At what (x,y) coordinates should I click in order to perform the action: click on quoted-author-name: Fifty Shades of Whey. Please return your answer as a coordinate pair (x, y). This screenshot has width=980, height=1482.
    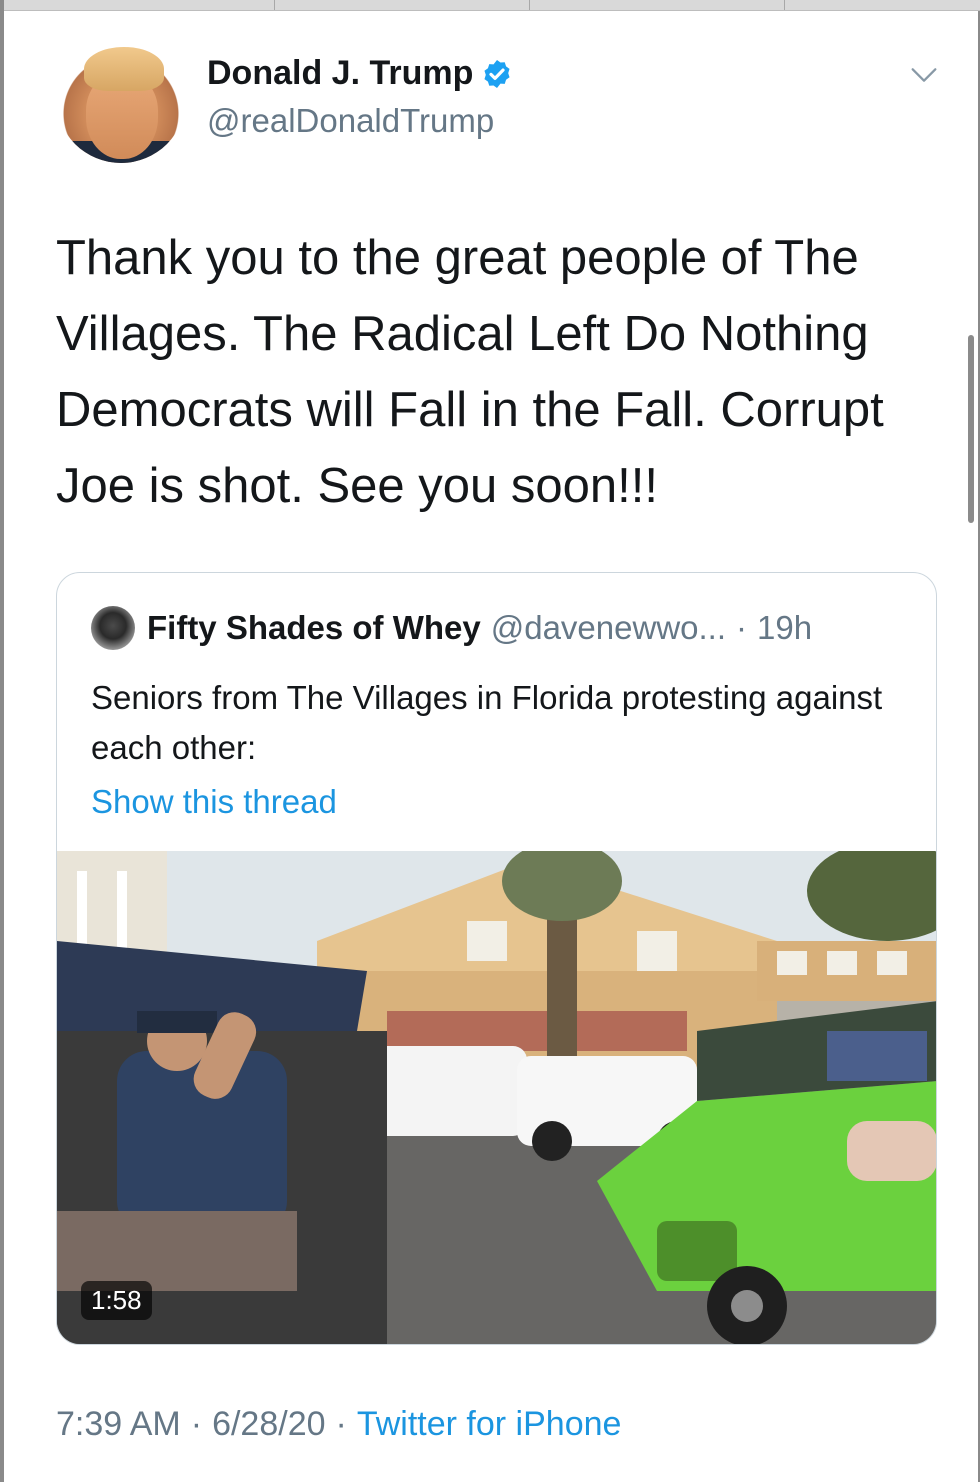
    Looking at the image, I should click on (314, 628).